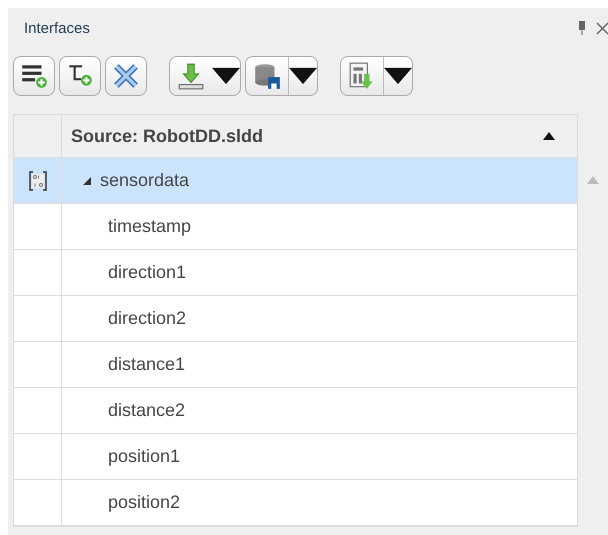 Image resolution: width=608 pixels, height=535 pixels. Describe the element at coordinates (191, 77) in the screenshot. I see `import-icon` at that location.